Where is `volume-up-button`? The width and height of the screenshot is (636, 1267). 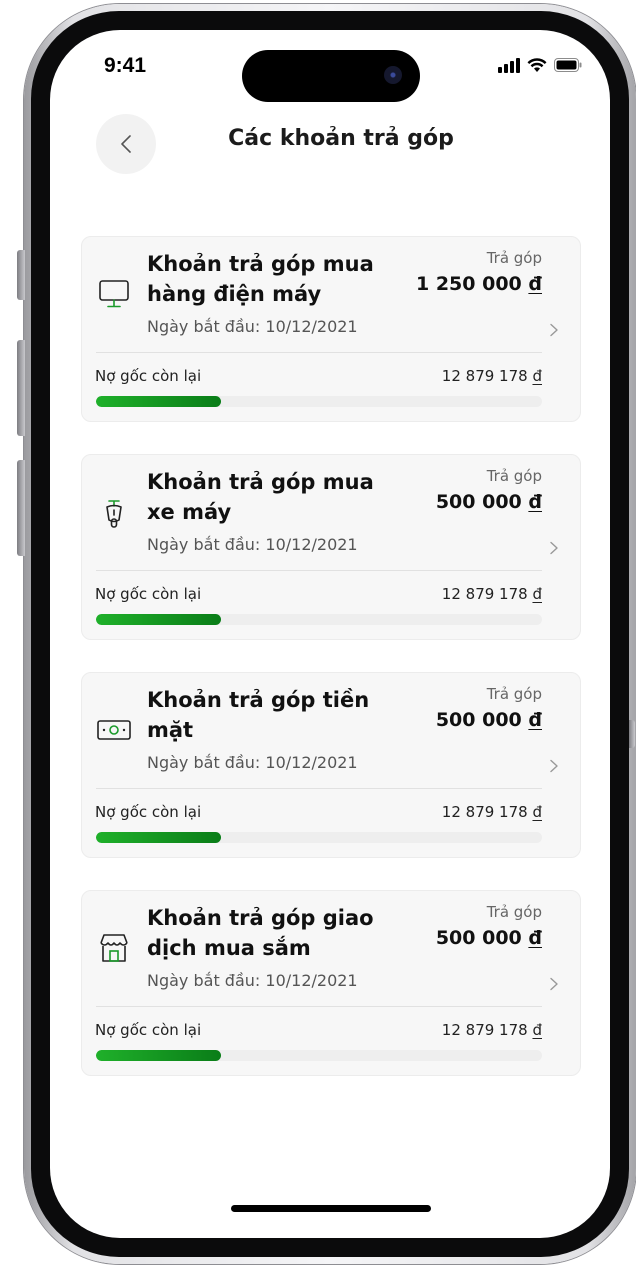
volume-up-button is located at coordinates (21, 388).